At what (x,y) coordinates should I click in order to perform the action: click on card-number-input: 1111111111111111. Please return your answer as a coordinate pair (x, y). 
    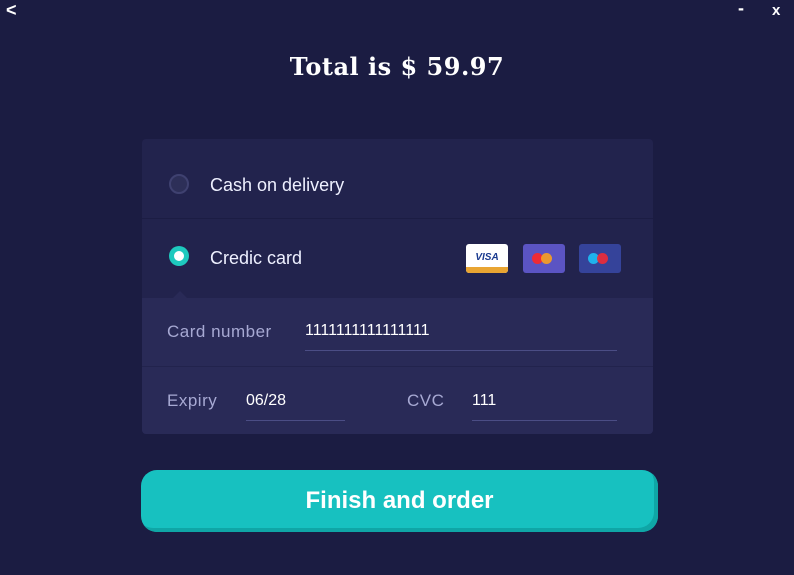
    Looking at the image, I should click on (461, 336).